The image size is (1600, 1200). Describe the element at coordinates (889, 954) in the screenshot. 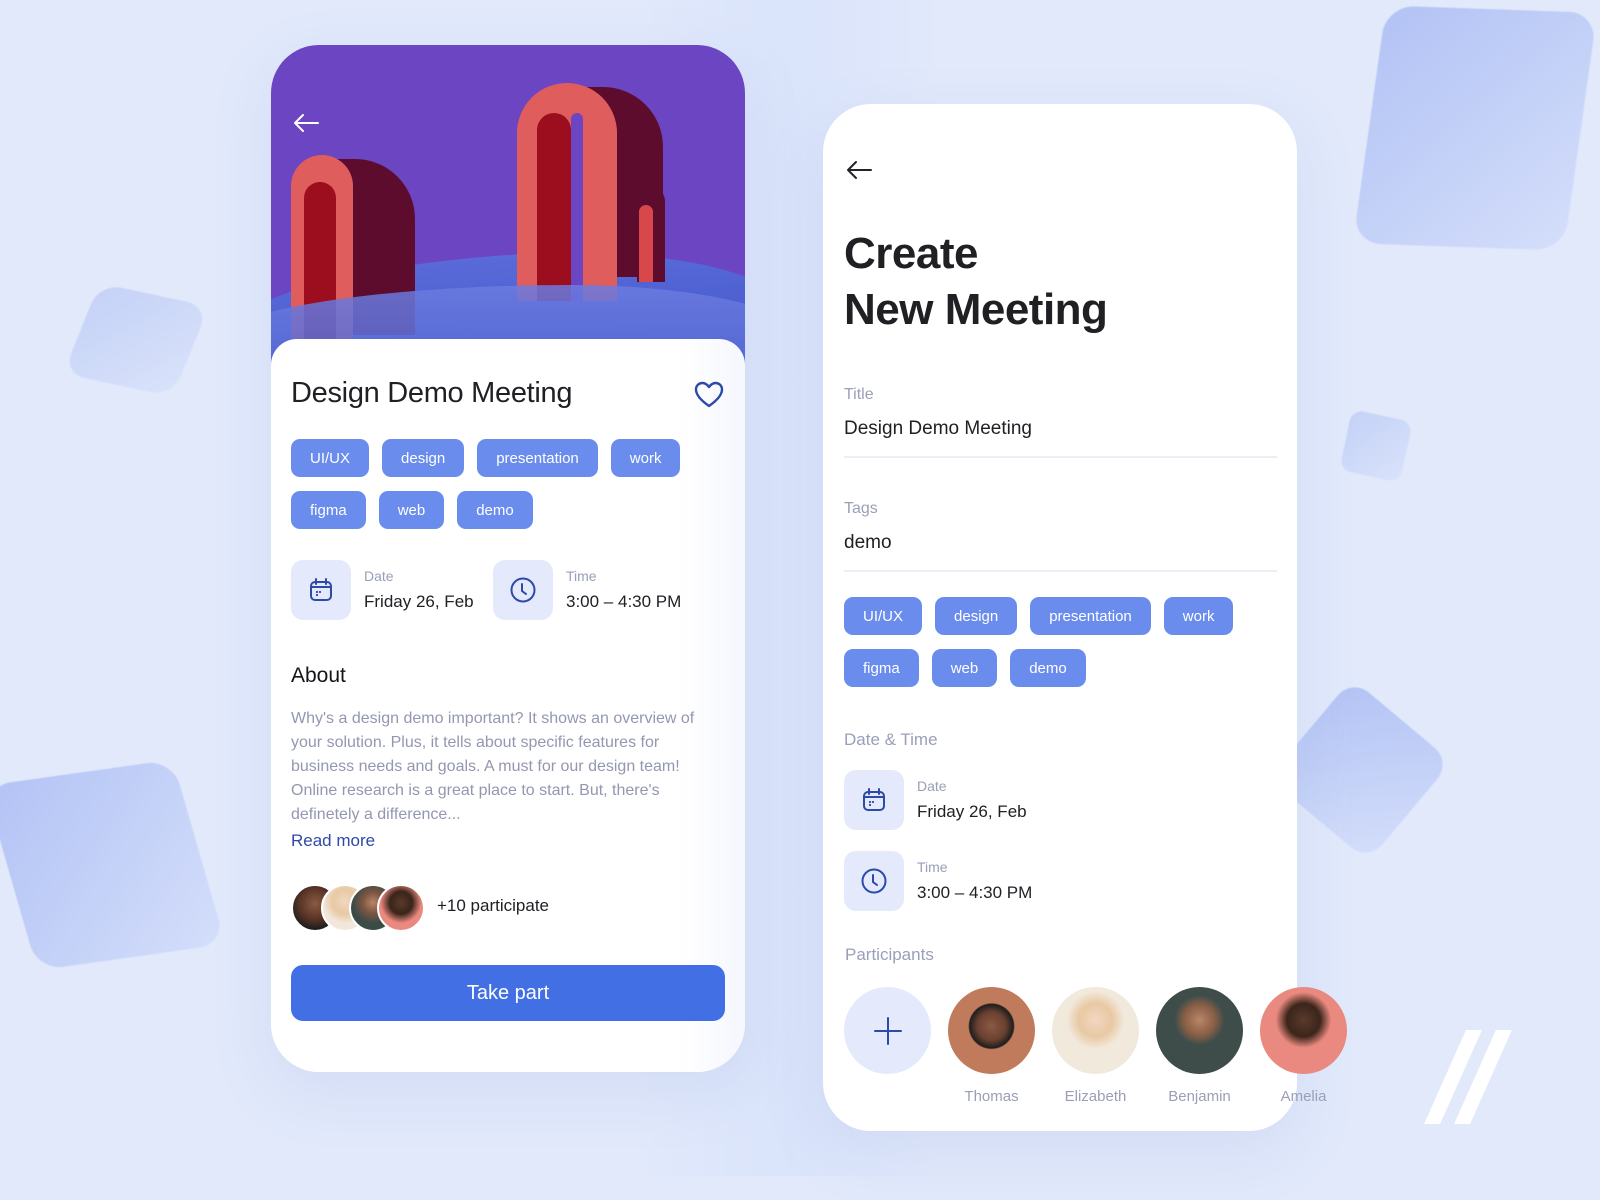

I see `participants-heading: Participants` at that location.